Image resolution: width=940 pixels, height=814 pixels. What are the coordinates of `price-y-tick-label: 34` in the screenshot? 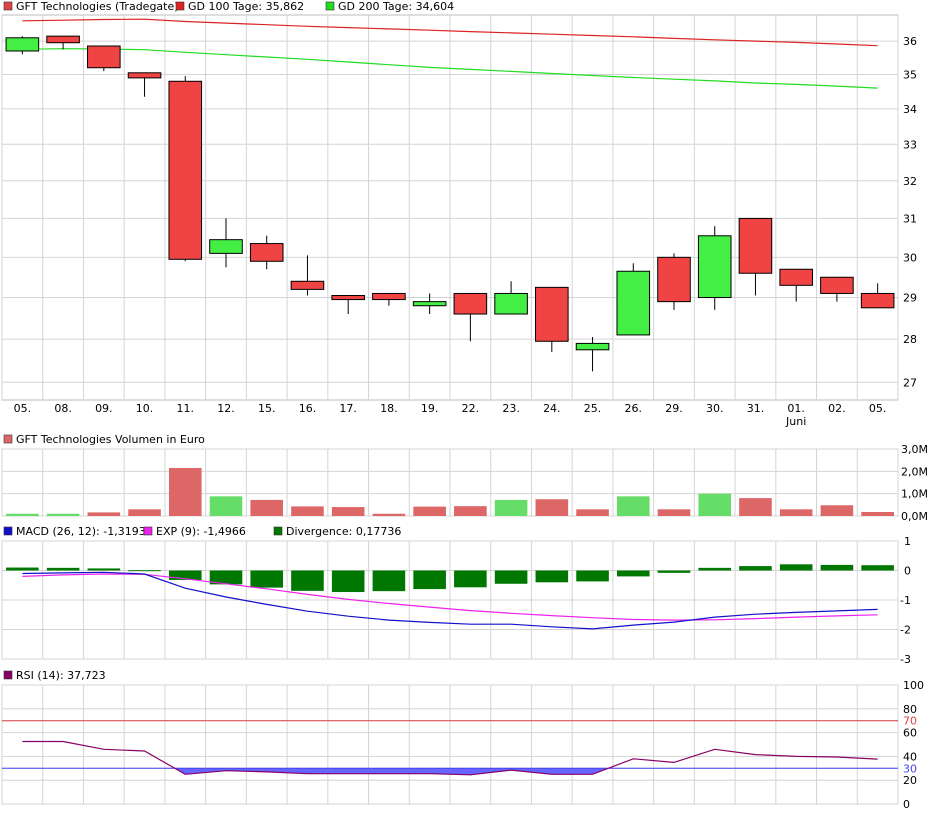 It's located at (910, 109).